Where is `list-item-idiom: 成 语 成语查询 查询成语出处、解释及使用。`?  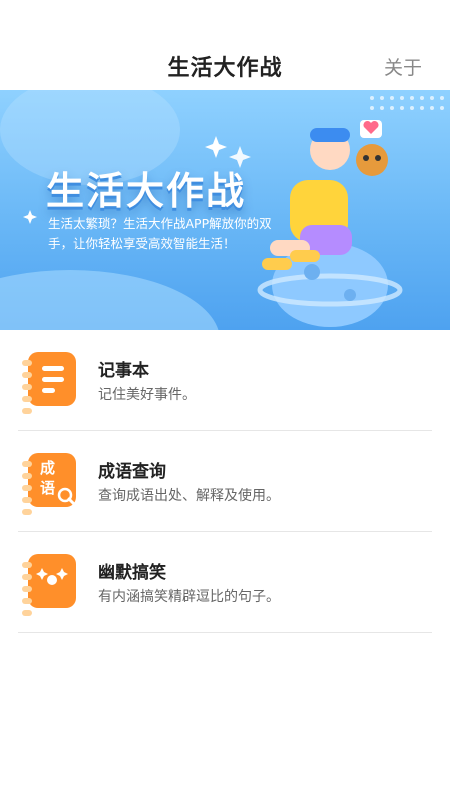
list-item-idiom: 成 语 成语查询 查询成语出处、解释及使用。 is located at coordinates (225, 481).